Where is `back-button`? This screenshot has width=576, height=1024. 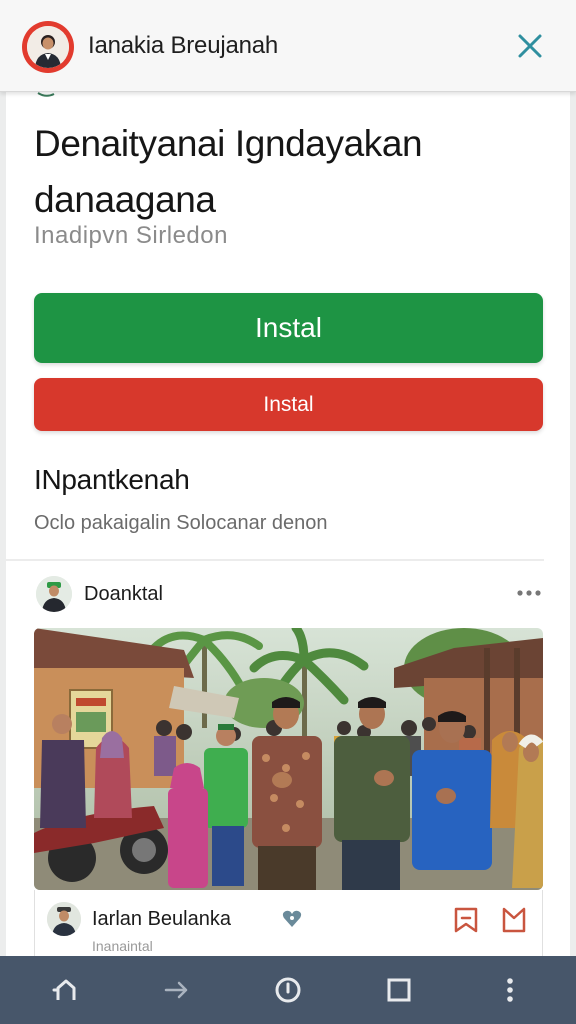
back-button is located at coordinates (66, 990).